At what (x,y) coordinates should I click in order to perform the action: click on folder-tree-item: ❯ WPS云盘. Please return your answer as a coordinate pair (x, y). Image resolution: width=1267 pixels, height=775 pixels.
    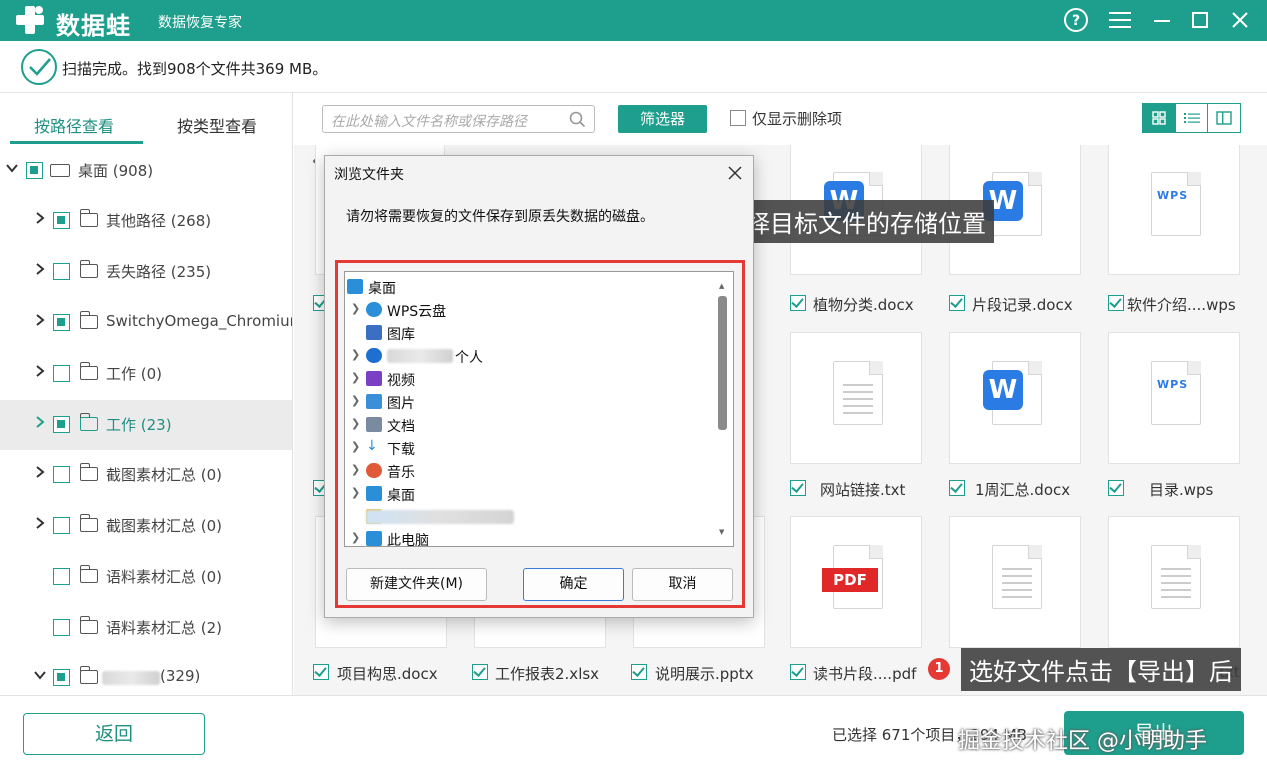
    Looking at the image, I should click on (526, 310).